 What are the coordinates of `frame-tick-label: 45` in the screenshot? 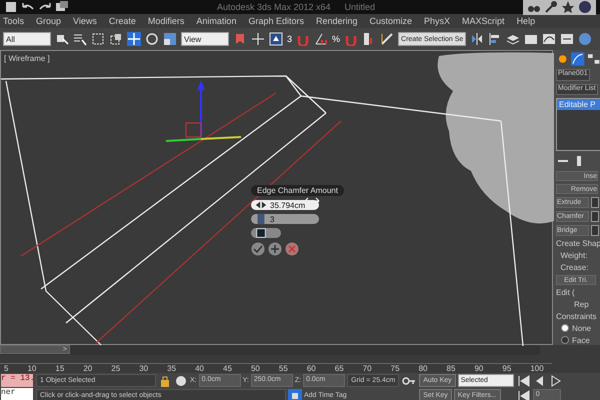 It's located at (227, 368).